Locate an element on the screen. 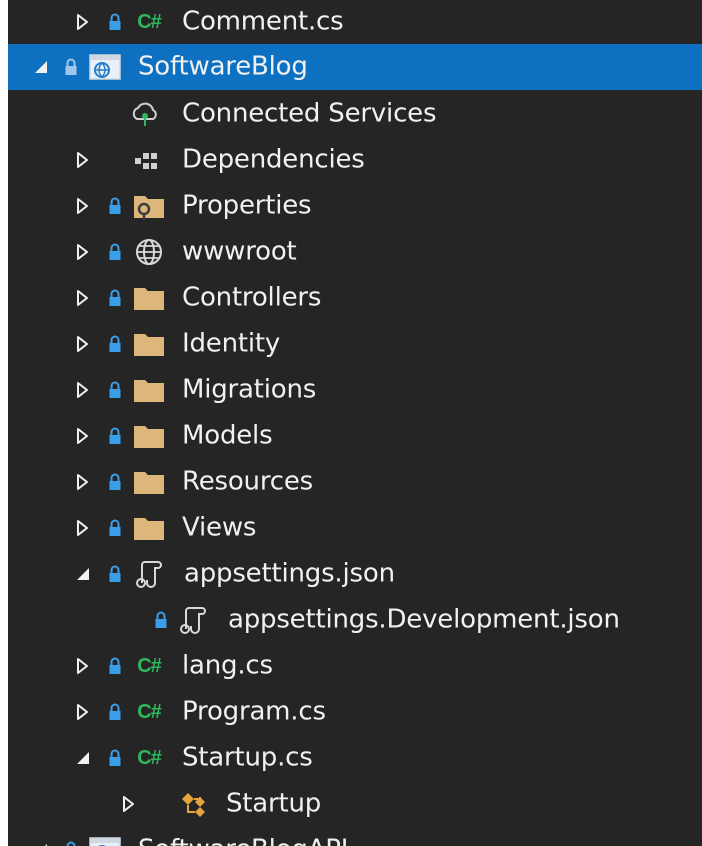 The image size is (702, 846). connected-services-icon is located at coordinates (145, 114).